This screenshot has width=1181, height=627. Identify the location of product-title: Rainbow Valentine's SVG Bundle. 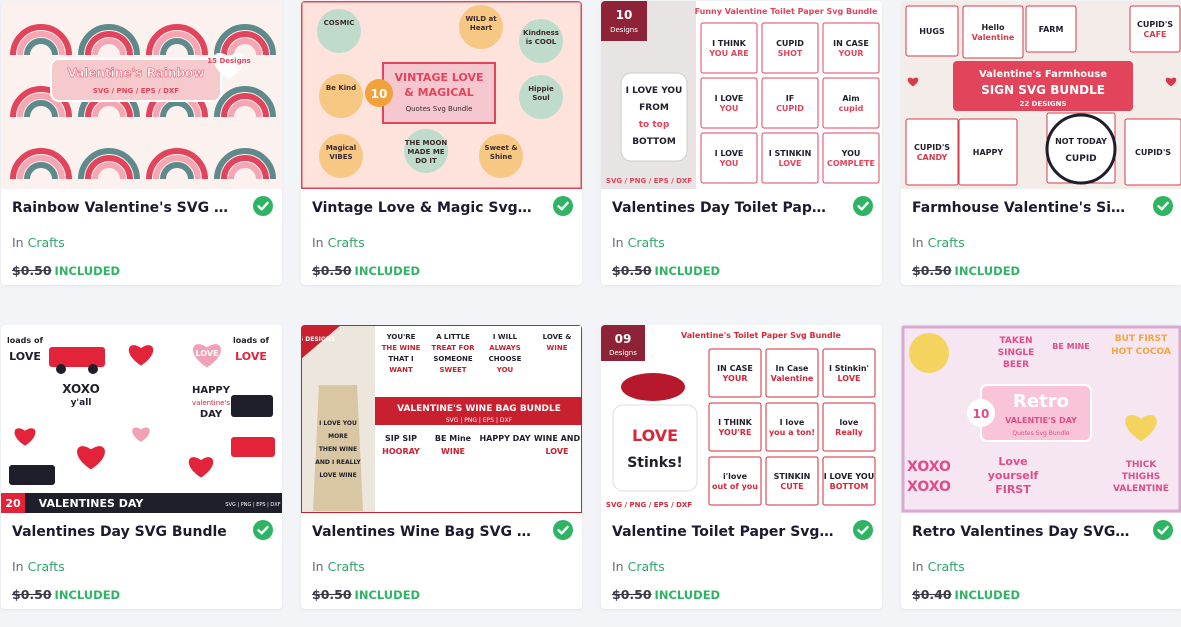
(123, 208).